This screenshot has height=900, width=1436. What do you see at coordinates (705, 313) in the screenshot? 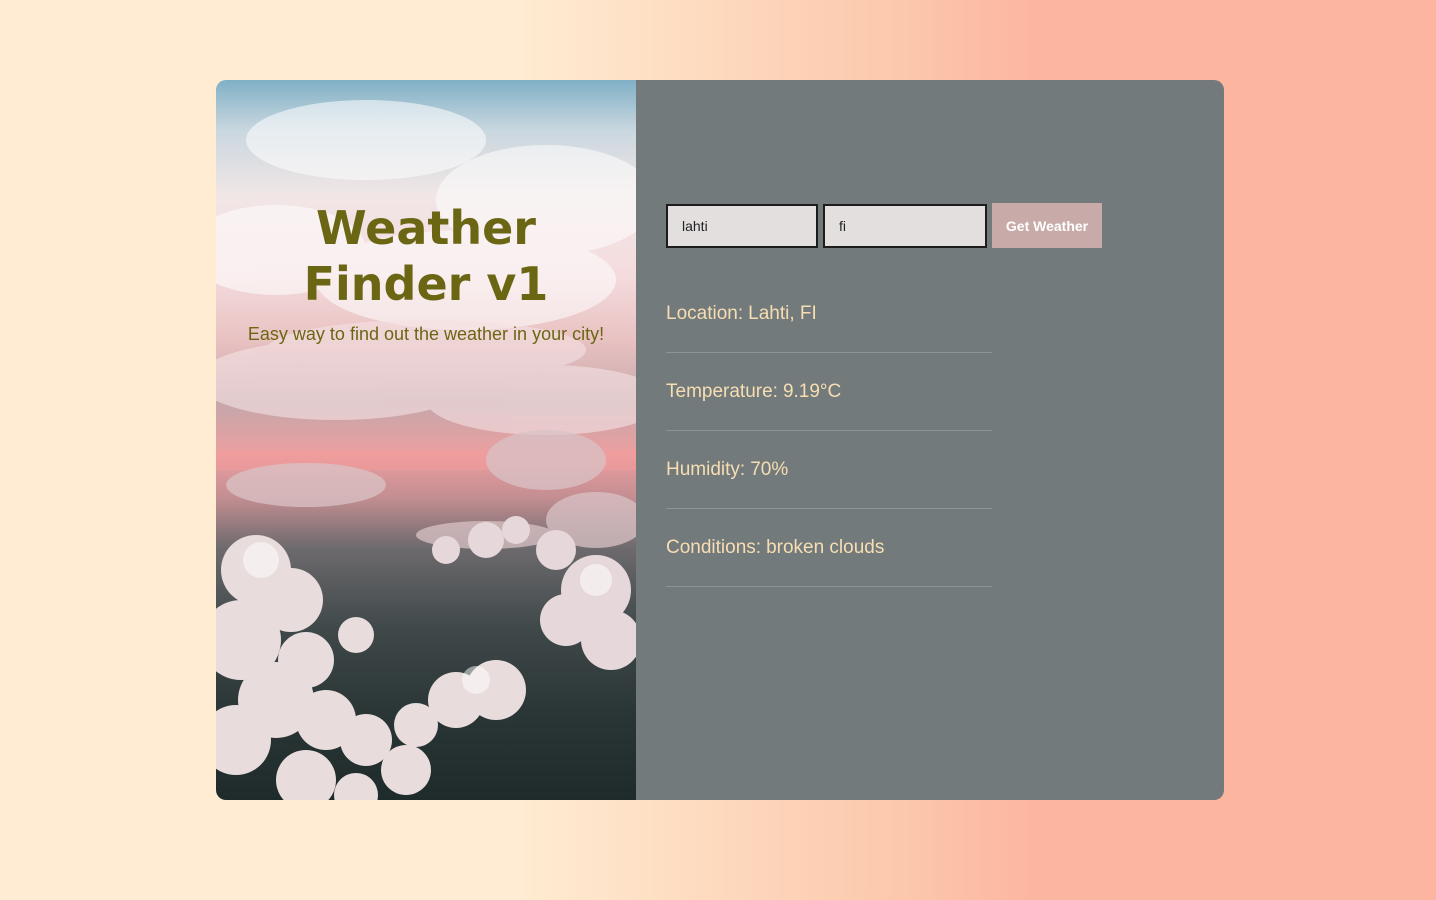
I see `location-label: Location:` at bounding box center [705, 313].